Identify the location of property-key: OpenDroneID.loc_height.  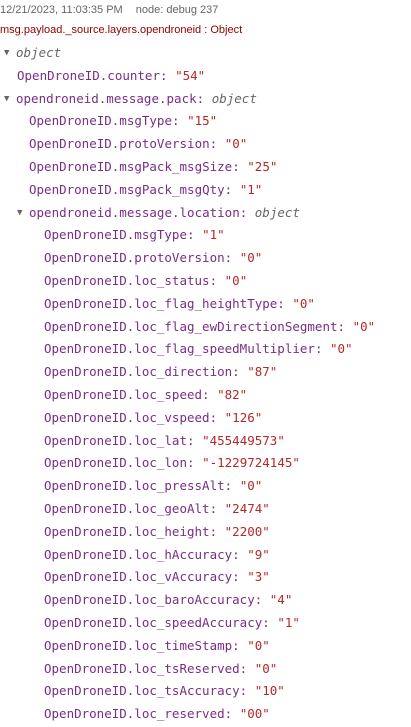
(127, 531).